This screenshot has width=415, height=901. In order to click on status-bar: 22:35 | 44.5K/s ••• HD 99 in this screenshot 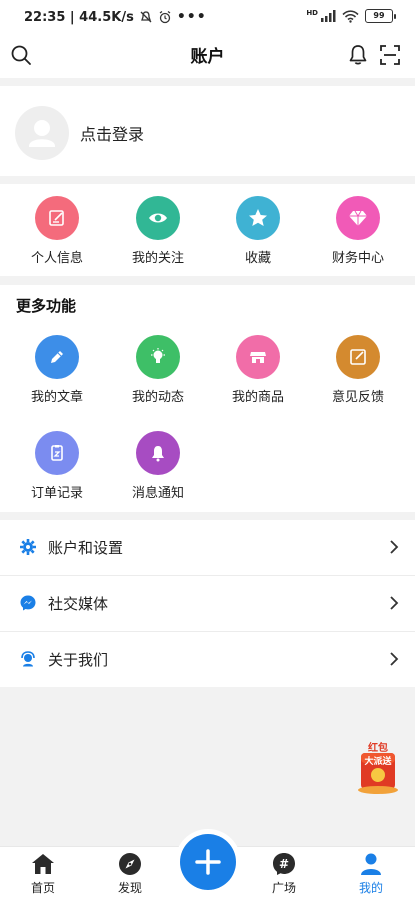, I will do `click(207, 17)`.